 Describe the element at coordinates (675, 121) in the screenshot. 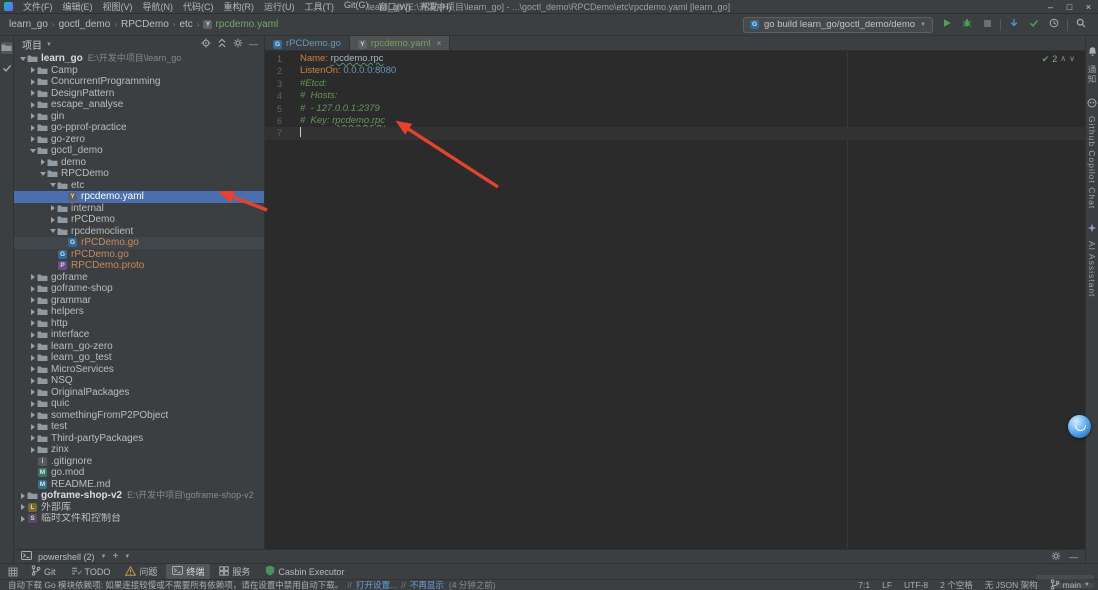

I see `code-line-6: 6 # Key: rpcdemo.rpc` at that location.